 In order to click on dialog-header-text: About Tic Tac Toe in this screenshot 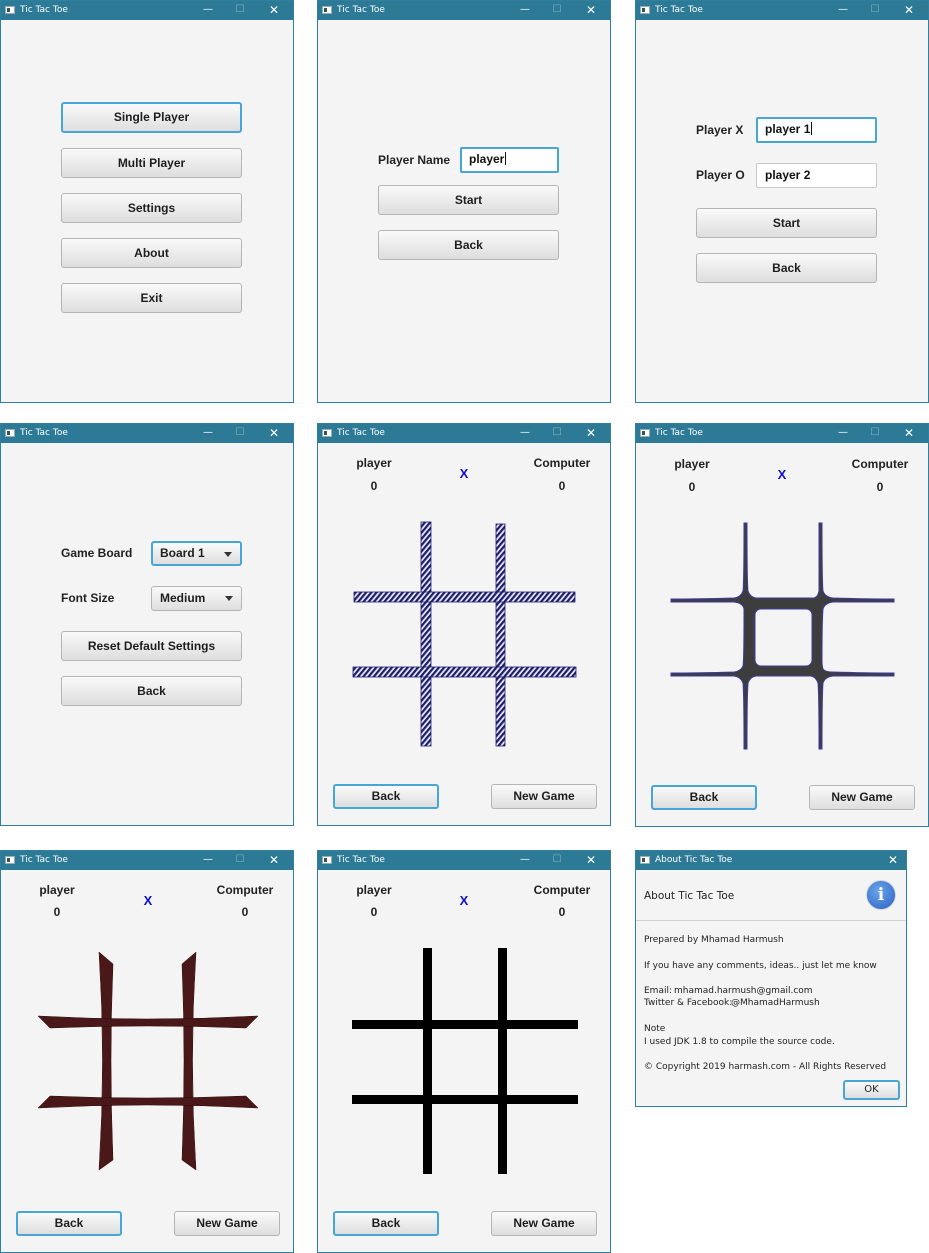, I will do `click(689, 896)`.